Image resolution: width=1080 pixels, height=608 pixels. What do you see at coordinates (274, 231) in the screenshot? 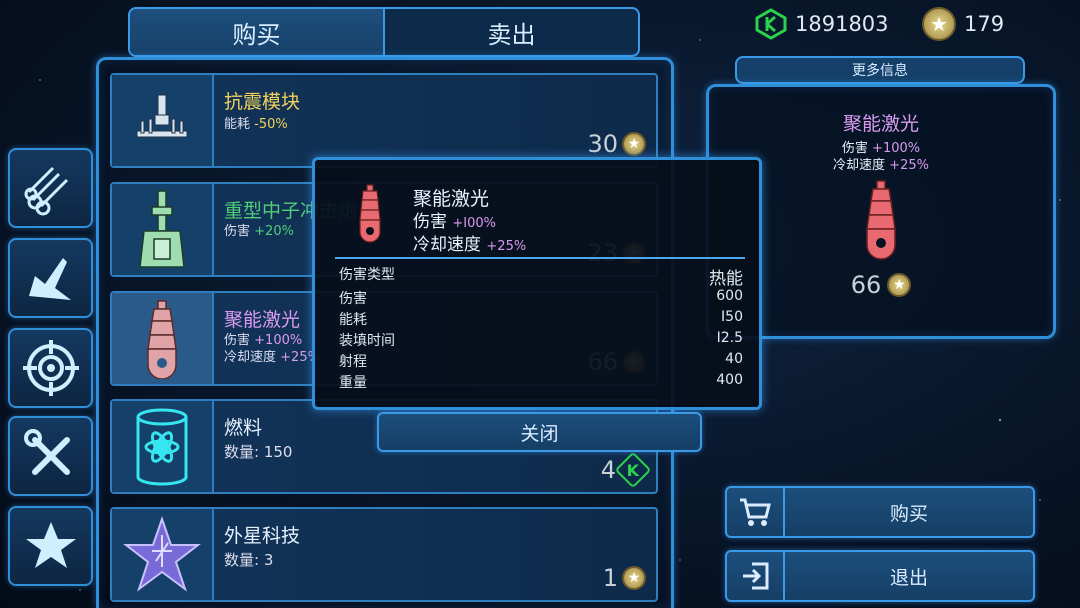
I see `stat-value: +20%` at bounding box center [274, 231].